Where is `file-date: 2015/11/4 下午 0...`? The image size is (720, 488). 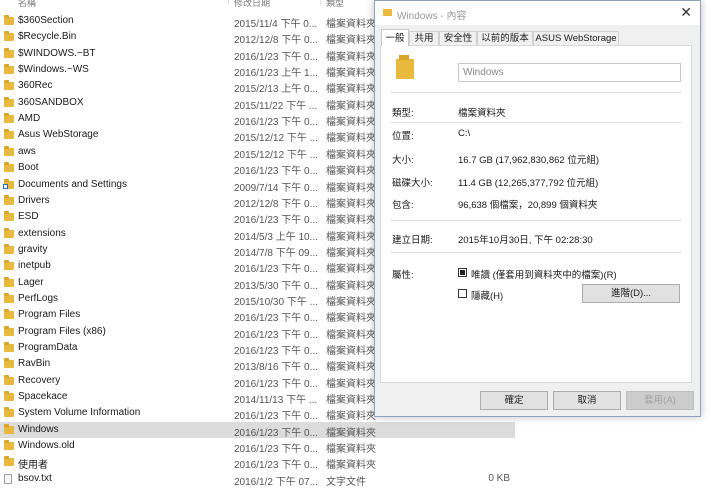
file-date: 2015/11/4 下午 0... is located at coordinates (276, 24).